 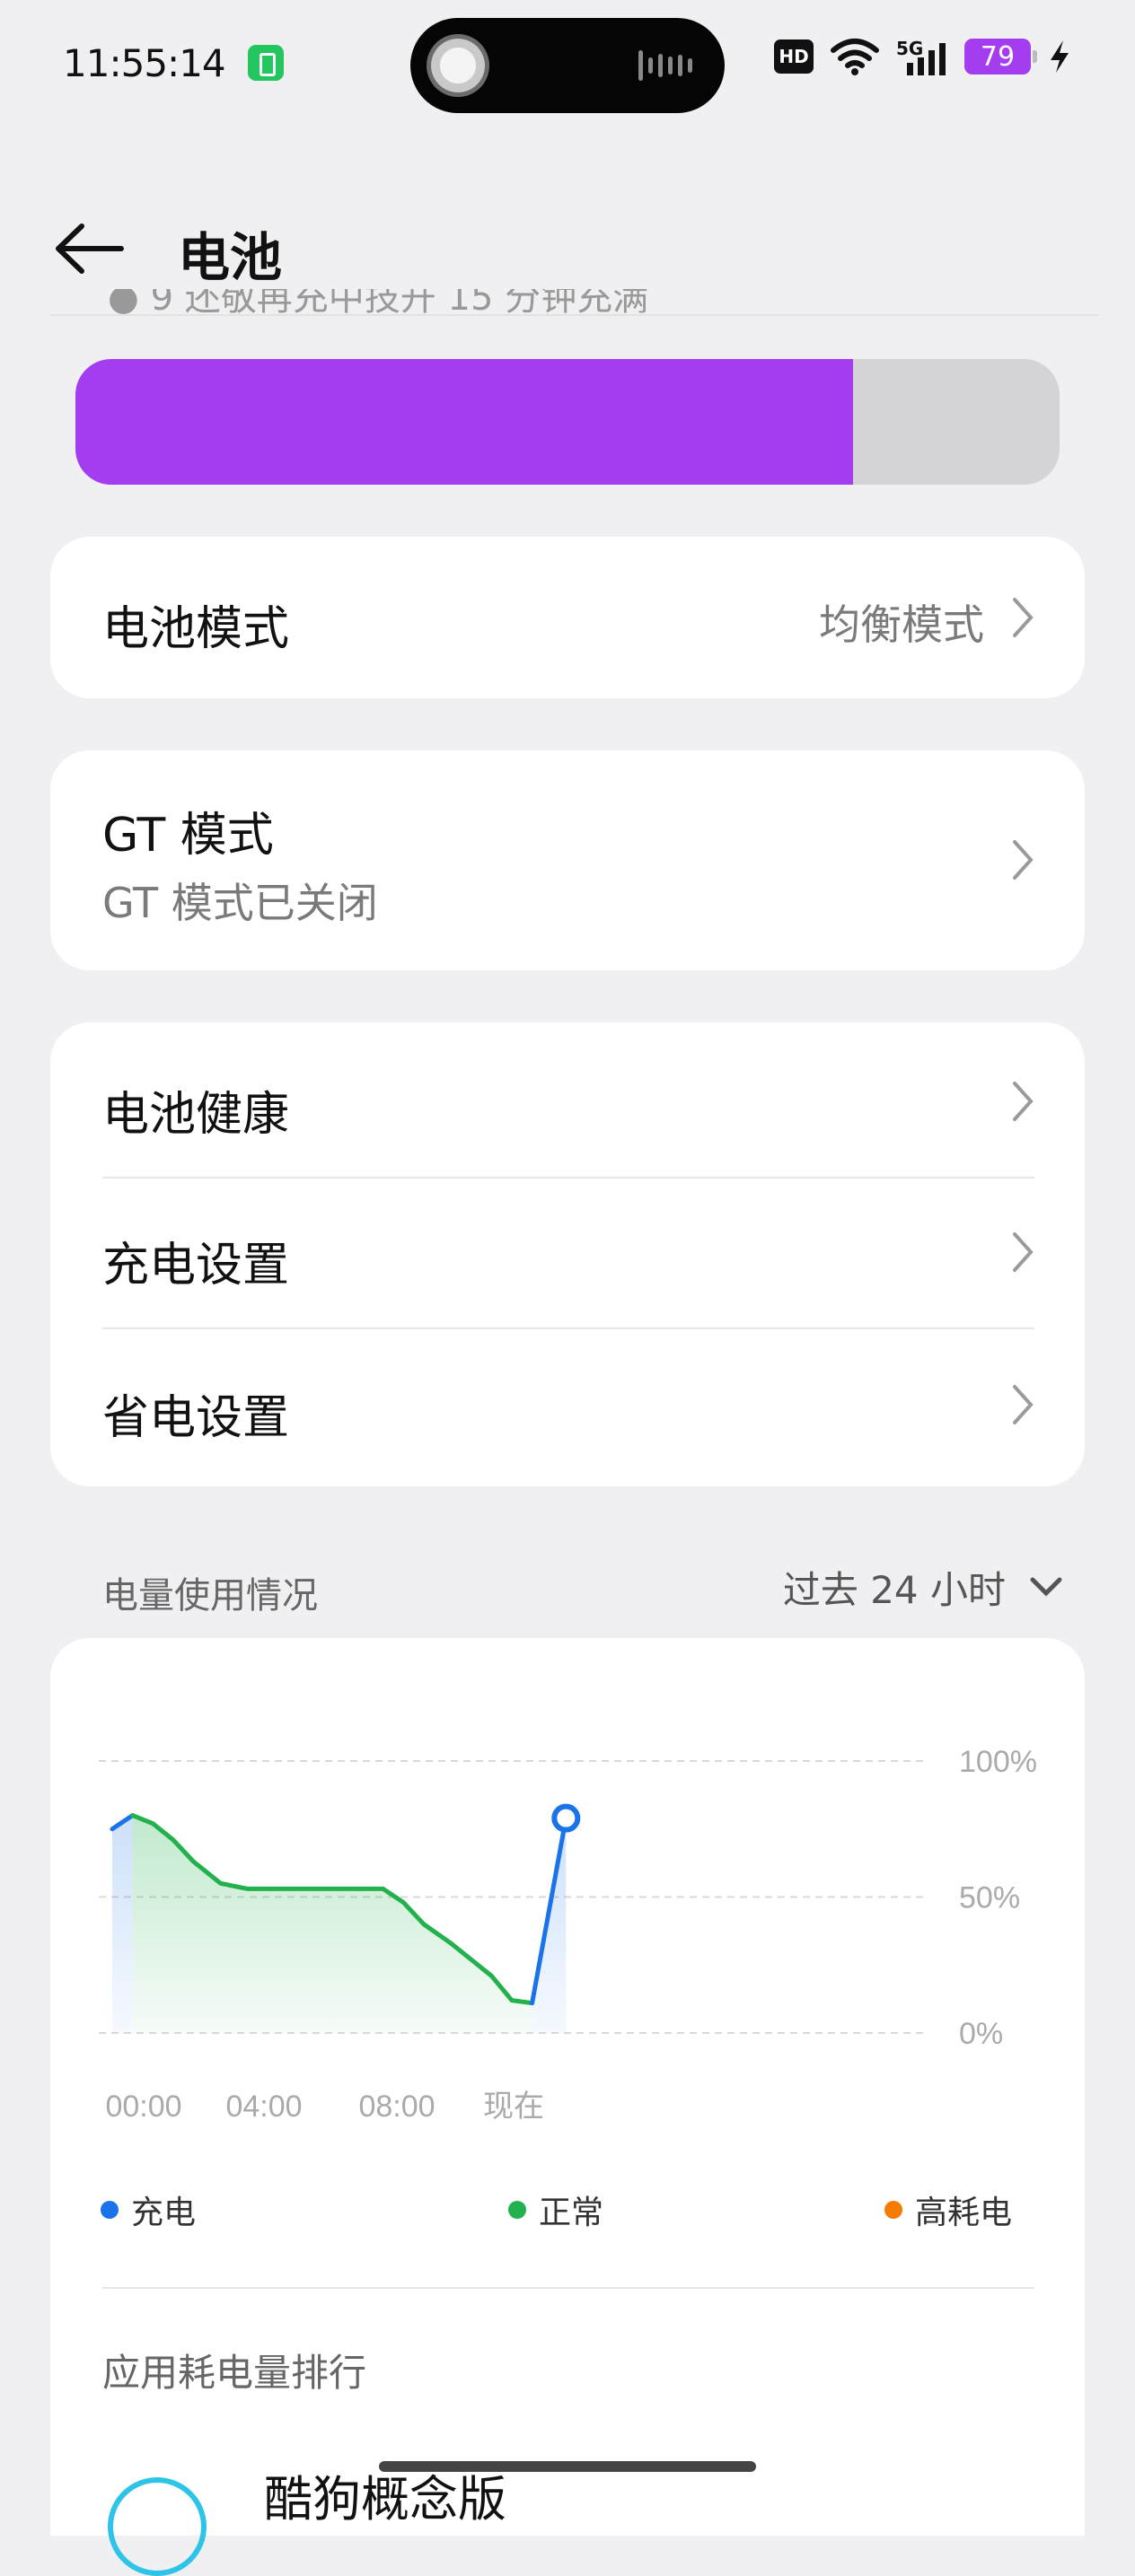 What do you see at coordinates (263, 2107) in the screenshot?
I see `x-tick-label: 04:00` at bounding box center [263, 2107].